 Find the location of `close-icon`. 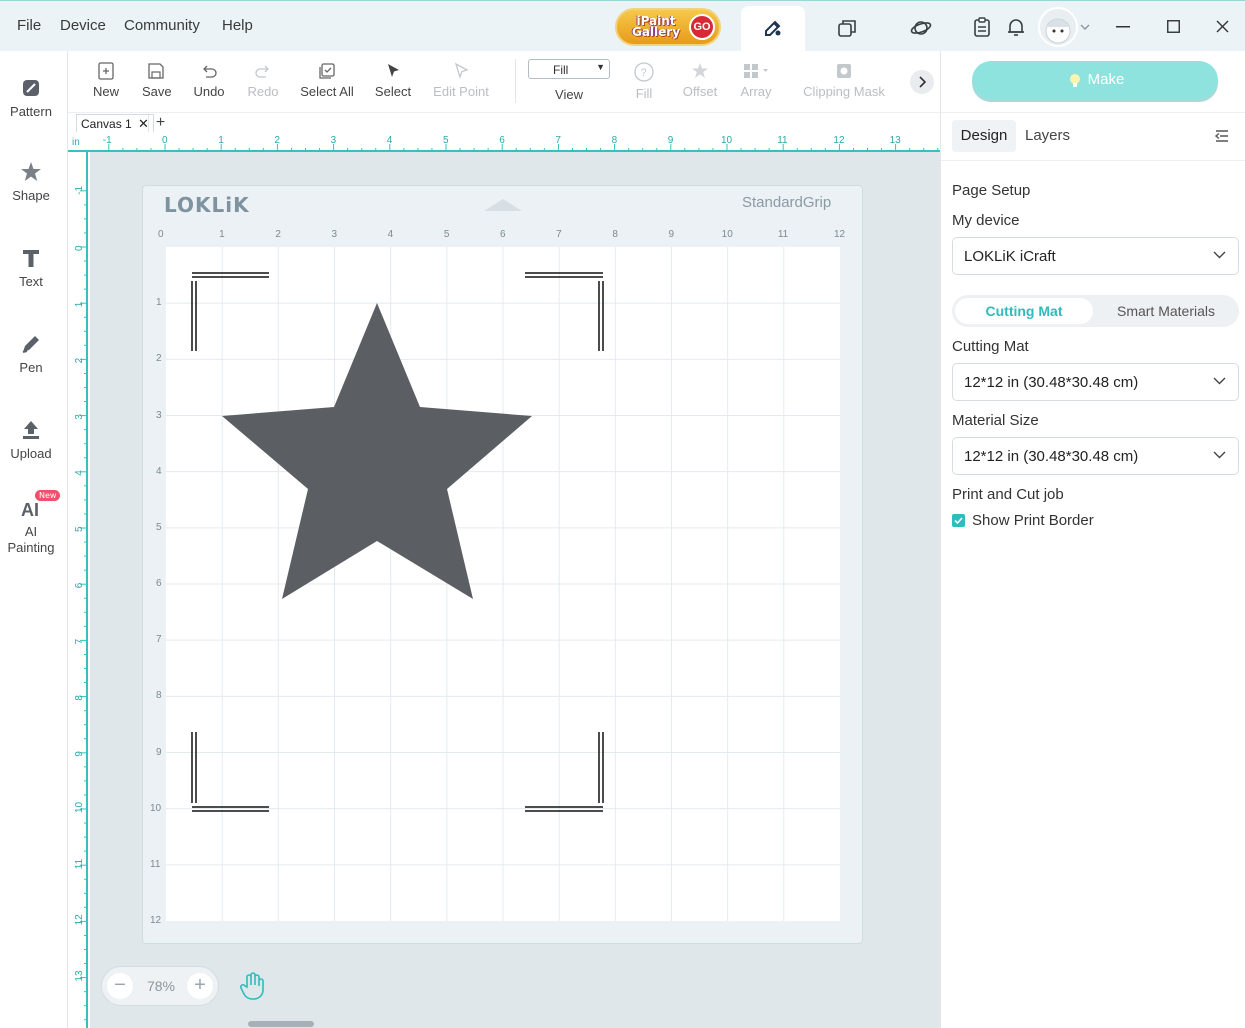

close-icon is located at coordinates (1222, 26).